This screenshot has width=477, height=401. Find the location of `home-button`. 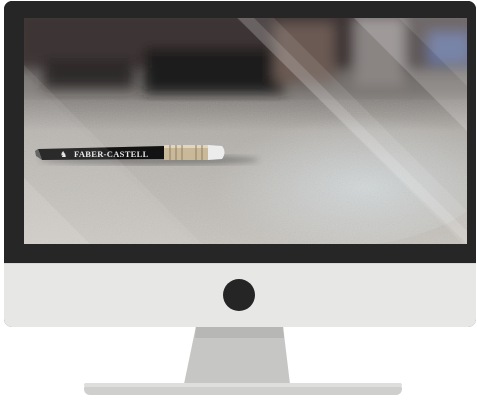

home-button is located at coordinates (239, 295).